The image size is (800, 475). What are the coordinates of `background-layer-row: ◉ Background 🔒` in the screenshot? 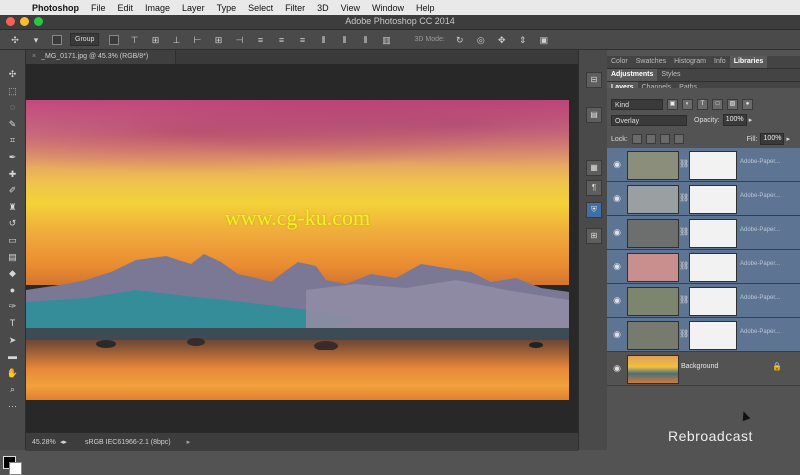 It's located at (703, 369).